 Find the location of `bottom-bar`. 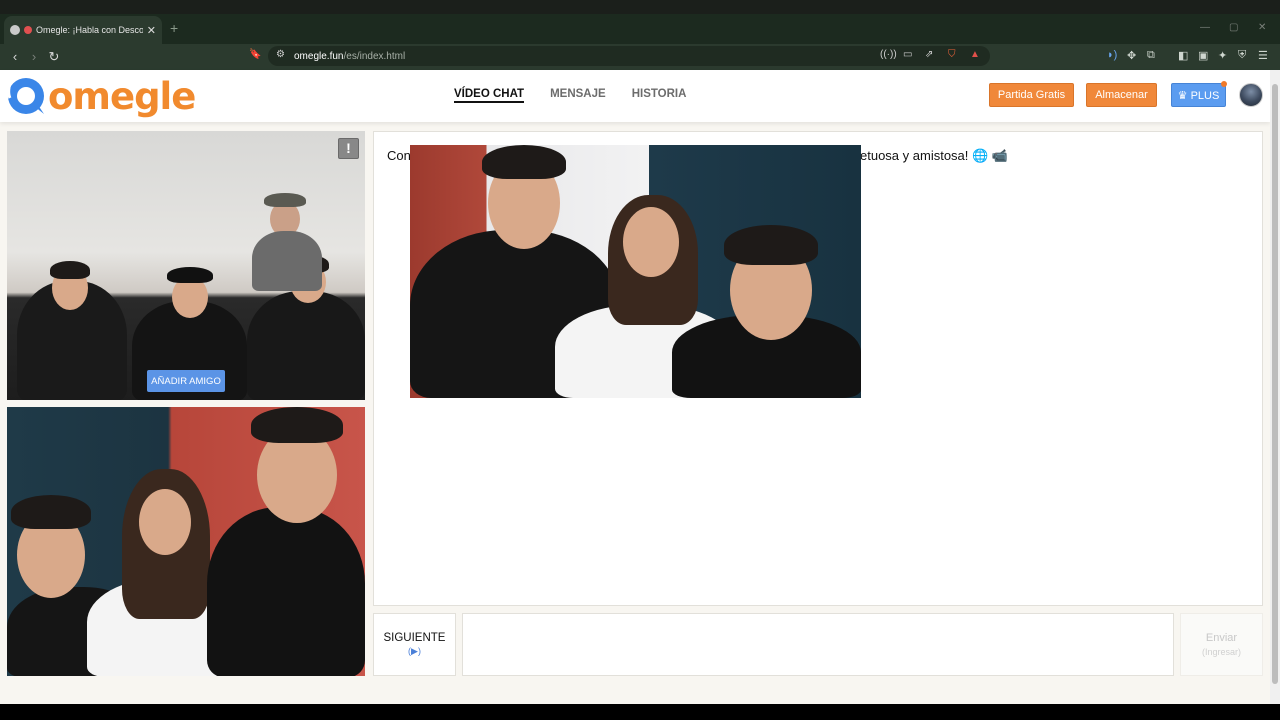

bottom-bar is located at coordinates (640, 712).